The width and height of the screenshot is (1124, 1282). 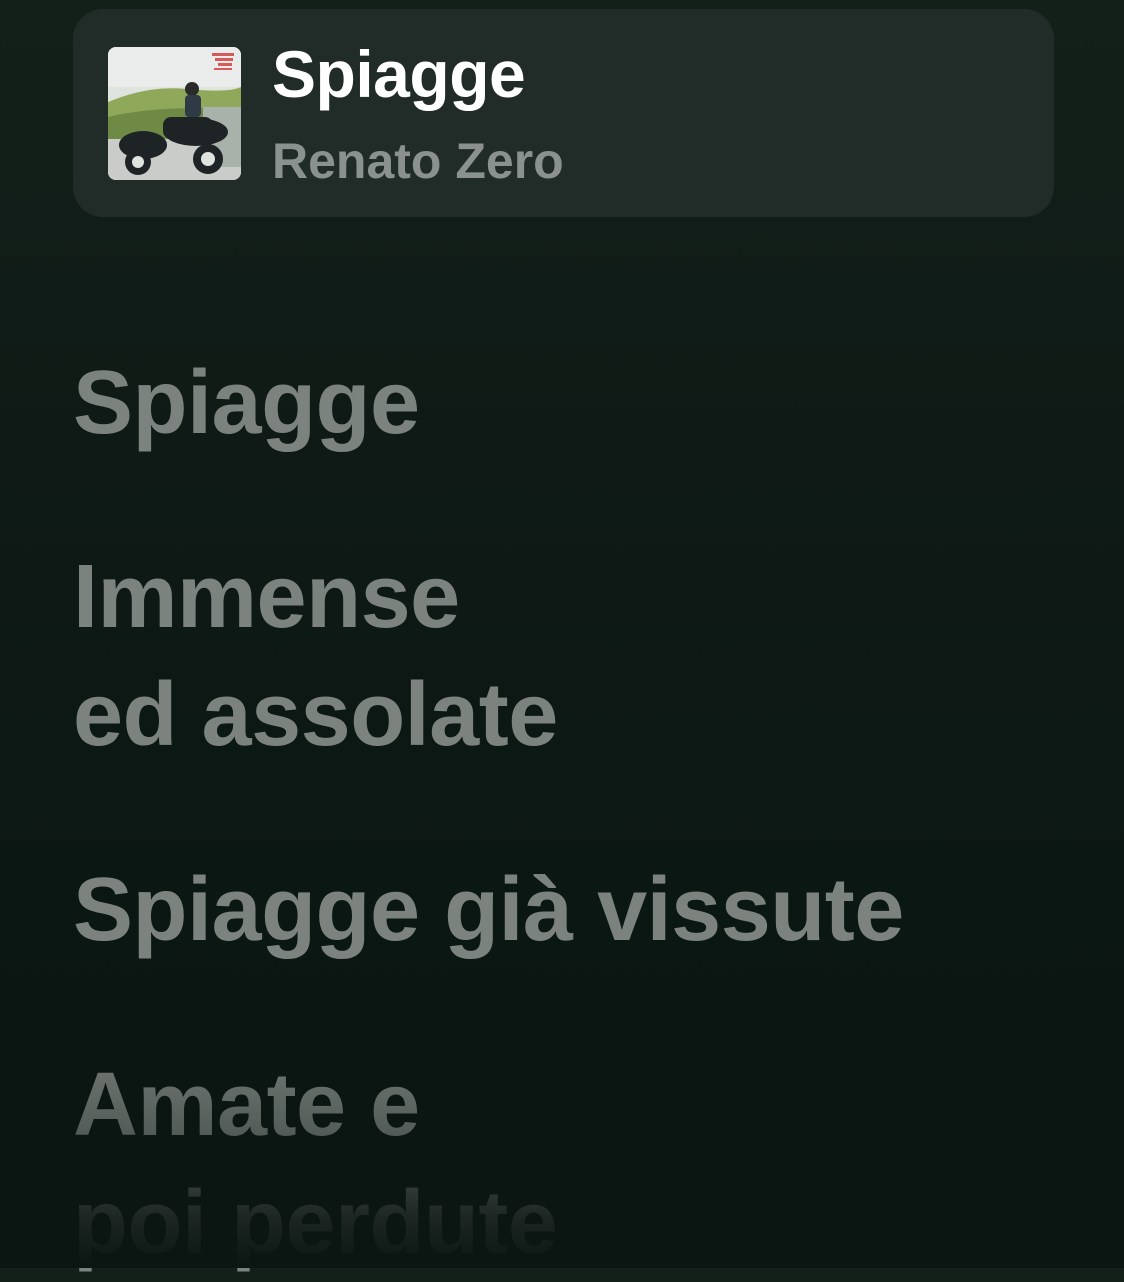 What do you see at coordinates (488, 910) in the screenshot?
I see `lyric-line: Spiagge già vissute` at bounding box center [488, 910].